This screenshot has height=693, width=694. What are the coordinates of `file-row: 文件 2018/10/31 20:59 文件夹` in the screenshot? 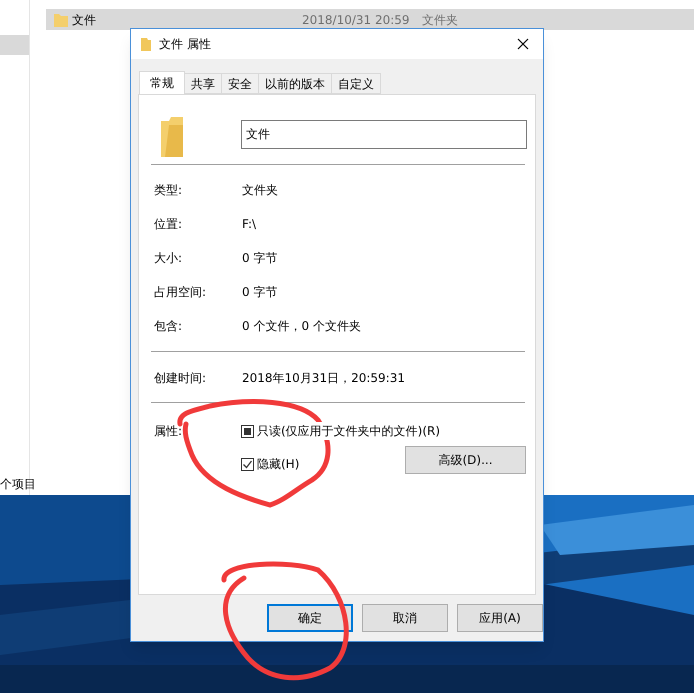 It's located at (370, 19).